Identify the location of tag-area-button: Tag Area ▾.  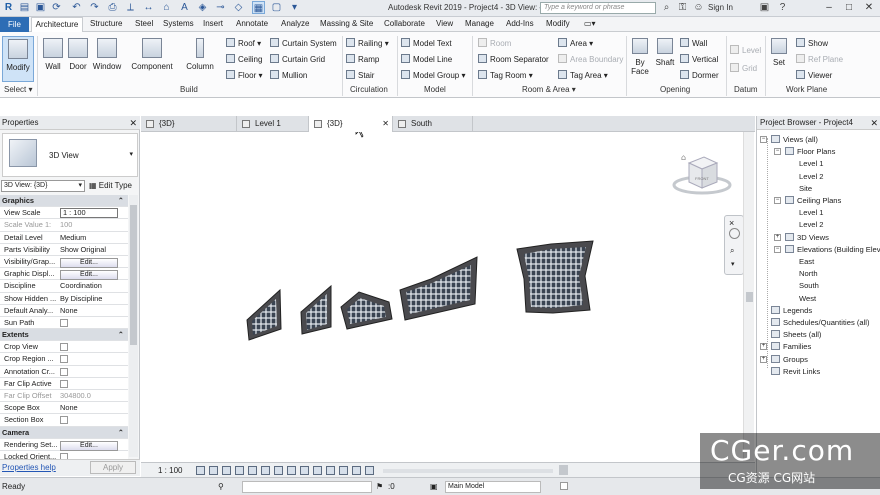
(583, 75).